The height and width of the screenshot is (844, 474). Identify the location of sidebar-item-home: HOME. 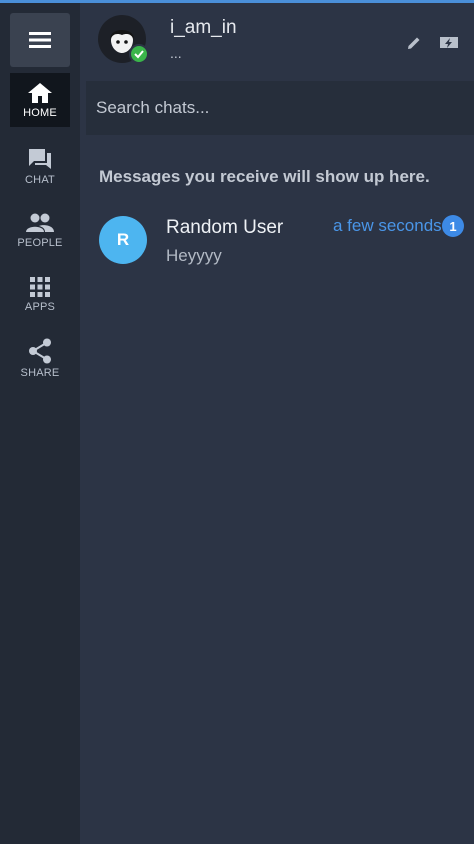
(40, 100).